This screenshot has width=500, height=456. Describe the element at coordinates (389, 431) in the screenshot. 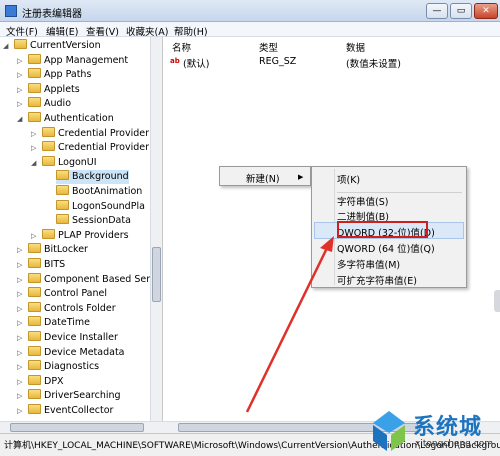

I see `windows-logo-icon` at that location.